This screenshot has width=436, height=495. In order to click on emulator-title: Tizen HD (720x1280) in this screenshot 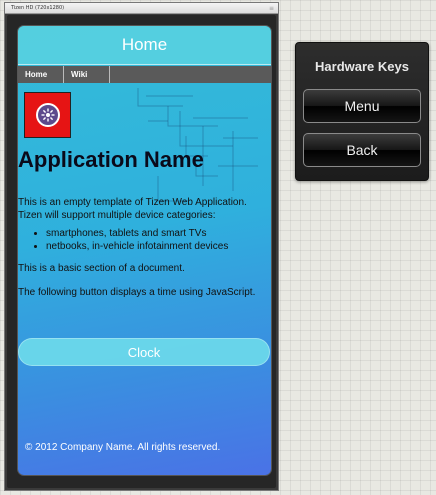, I will do `click(38, 8)`.